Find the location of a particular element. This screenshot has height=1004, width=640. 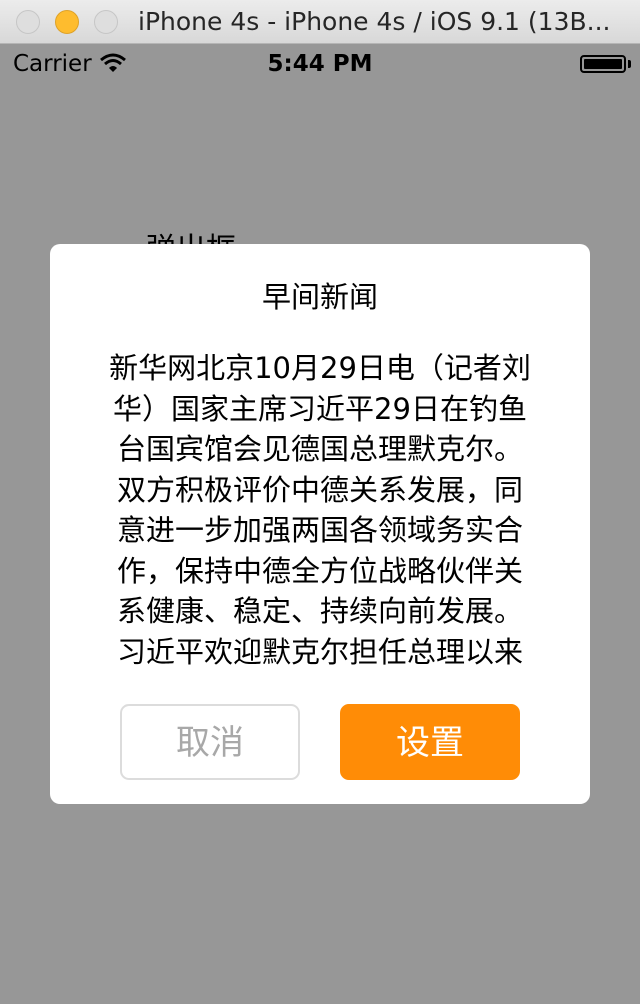

alert-title: 早间新闻 is located at coordinates (319, 297).